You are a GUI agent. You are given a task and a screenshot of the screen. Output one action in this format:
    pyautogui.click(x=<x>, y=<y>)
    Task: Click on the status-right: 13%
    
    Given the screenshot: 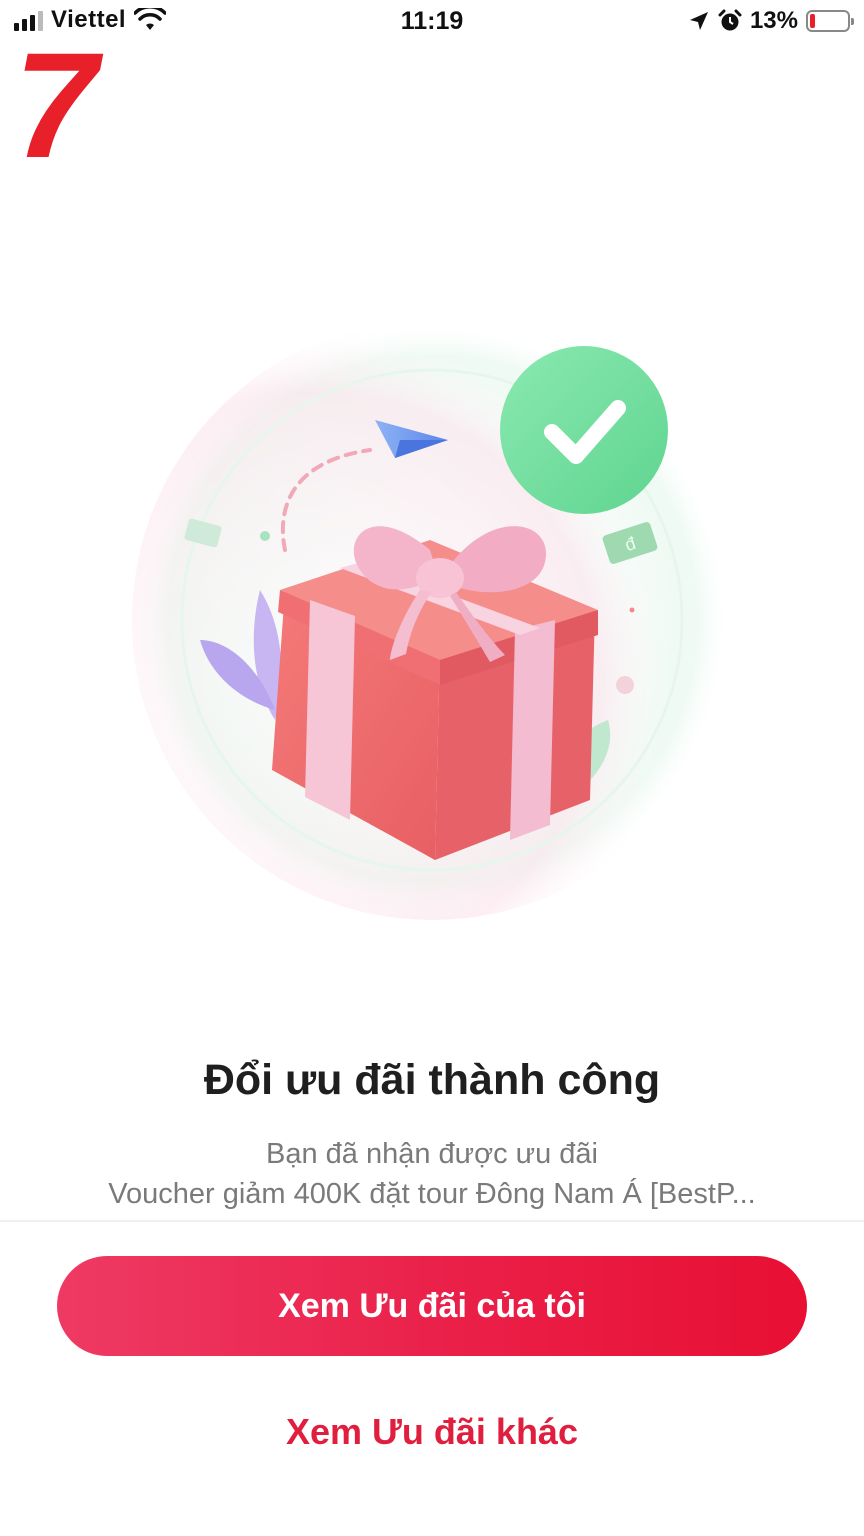 What is the action you would take?
    pyautogui.click(x=771, y=21)
    